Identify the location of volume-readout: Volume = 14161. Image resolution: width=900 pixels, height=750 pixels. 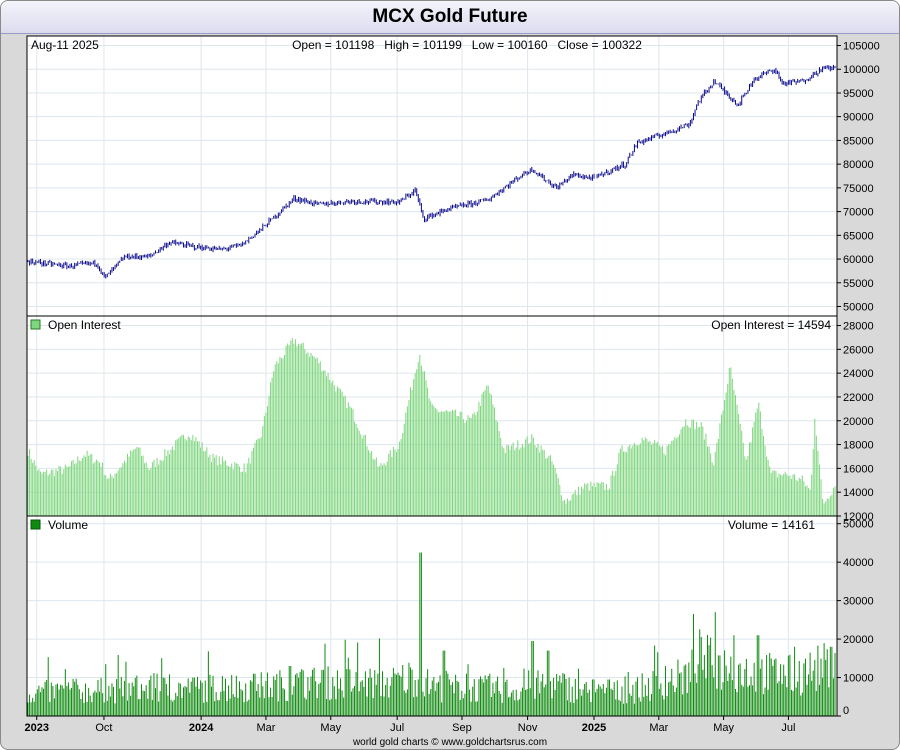
(771, 525).